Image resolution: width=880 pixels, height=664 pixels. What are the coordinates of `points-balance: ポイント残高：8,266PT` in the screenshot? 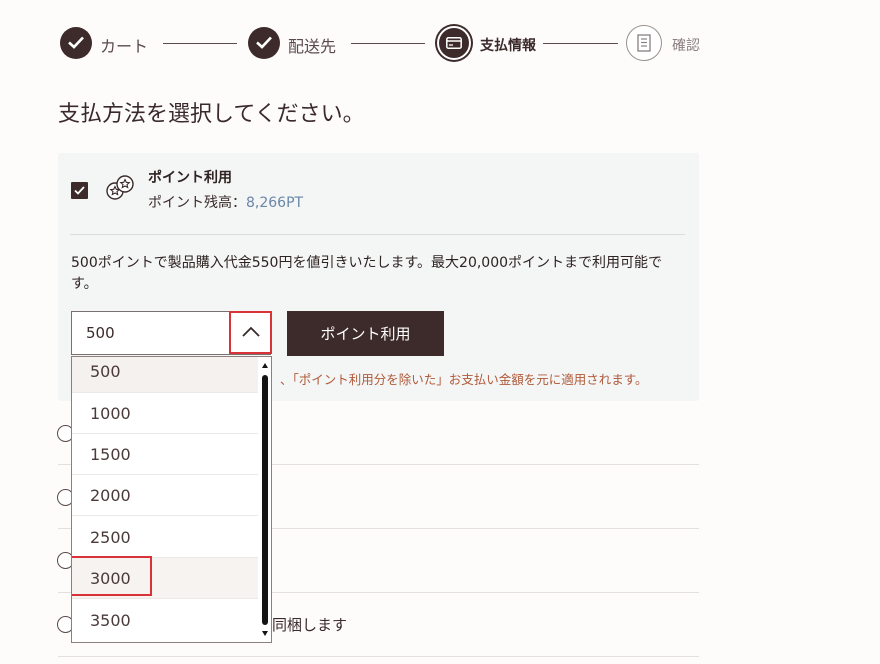 It's located at (225, 202).